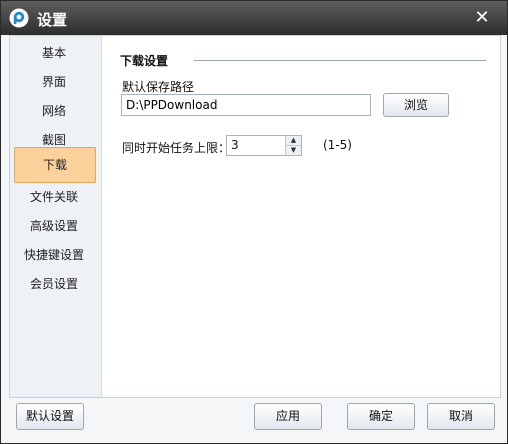 This screenshot has height=444, width=508. What do you see at coordinates (50, 416) in the screenshot?
I see `restore-defaults-button: 默认设置` at bounding box center [50, 416].